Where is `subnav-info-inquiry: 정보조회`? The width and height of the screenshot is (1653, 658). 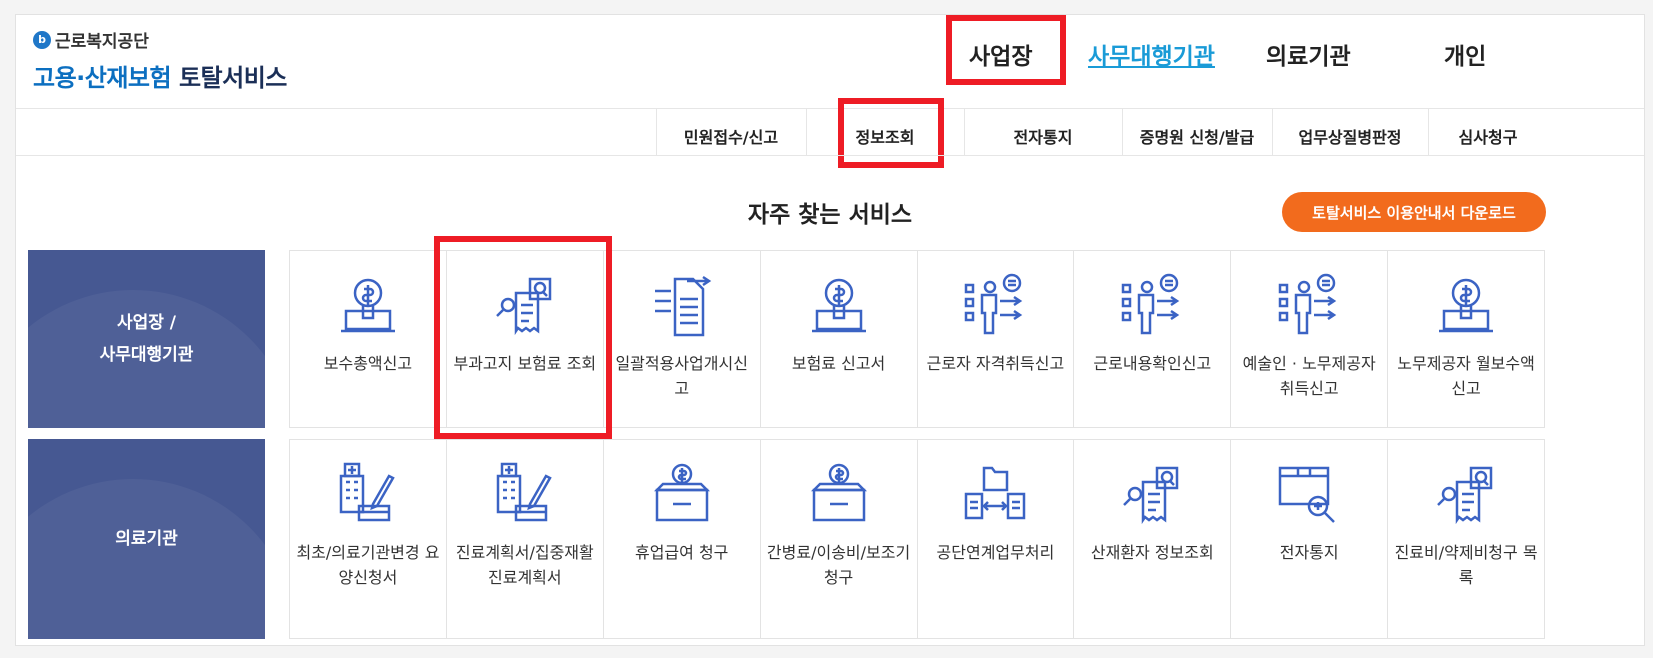
subnav-info-inquiry: 정보조회 is located at coordinates (885, 138).